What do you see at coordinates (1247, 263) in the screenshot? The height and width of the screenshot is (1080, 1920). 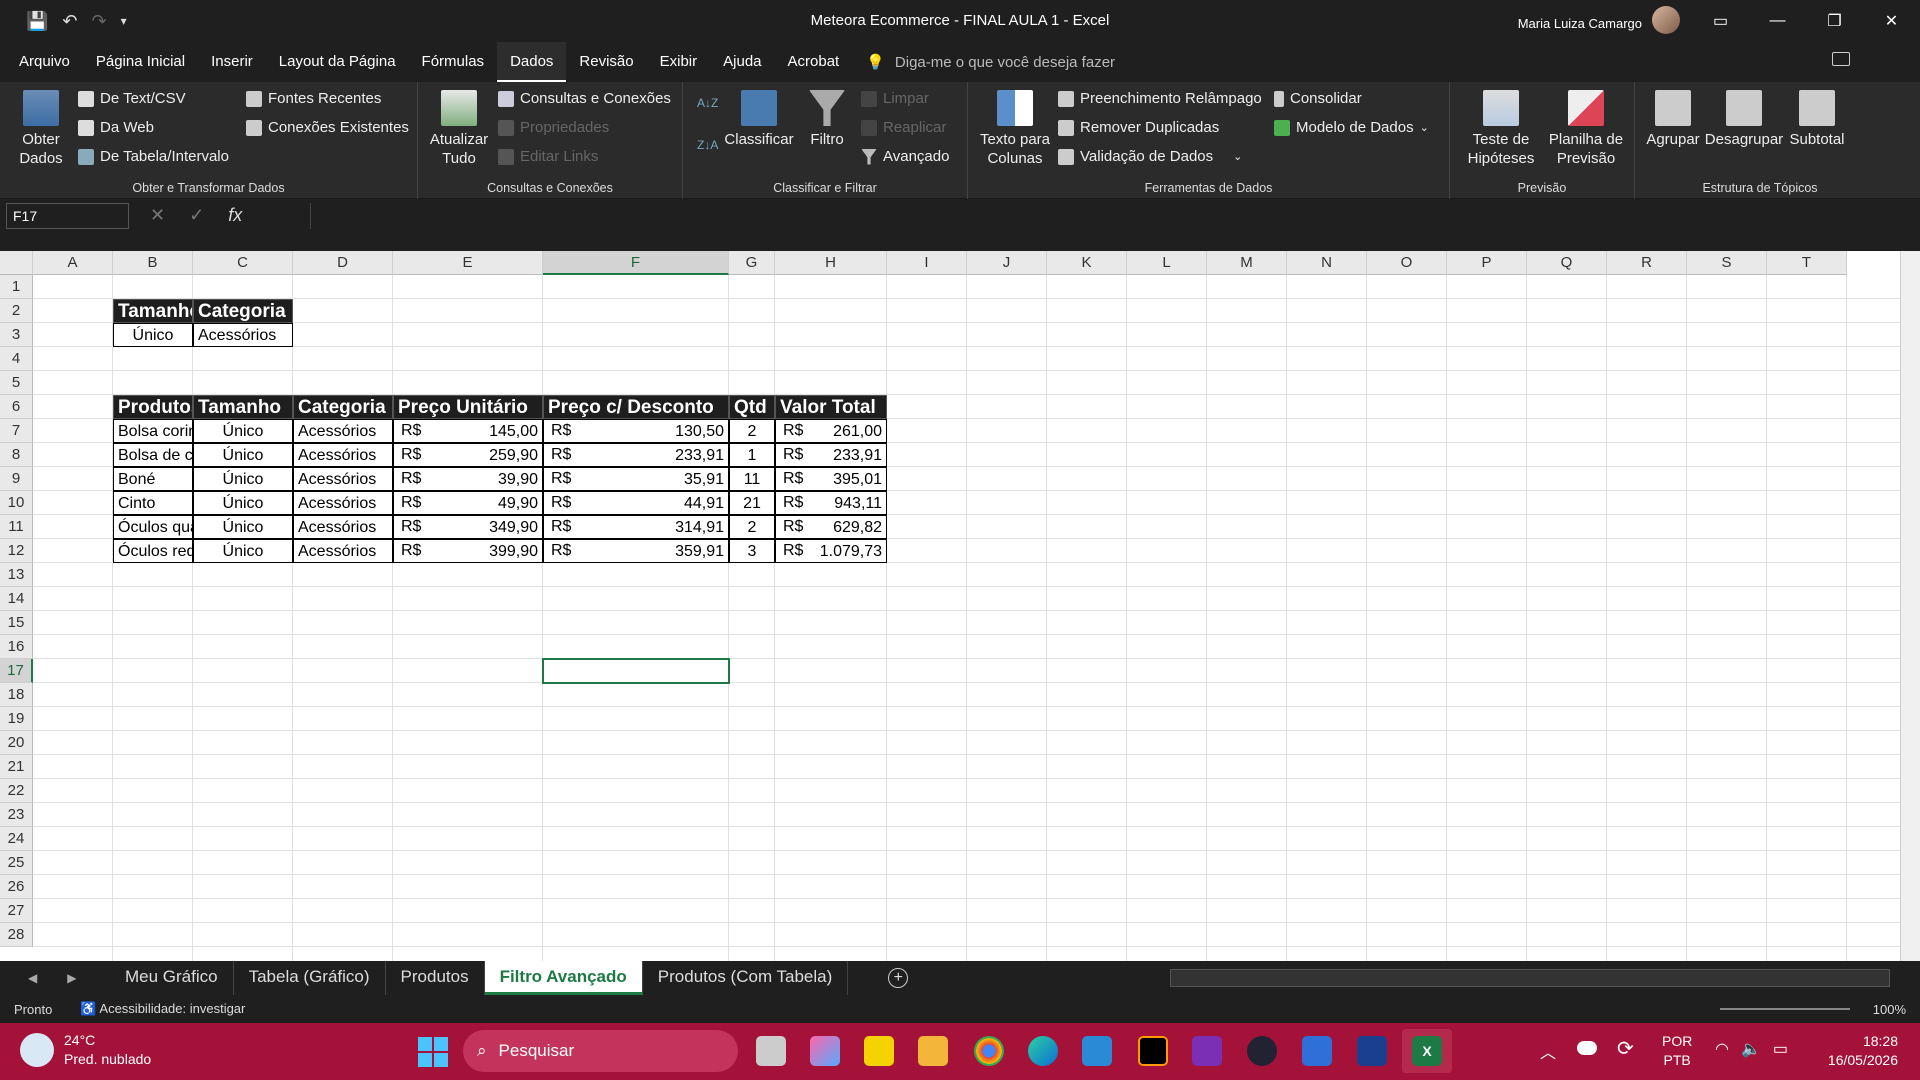 I see `column-header: M` at bounding box center [1247, 263].